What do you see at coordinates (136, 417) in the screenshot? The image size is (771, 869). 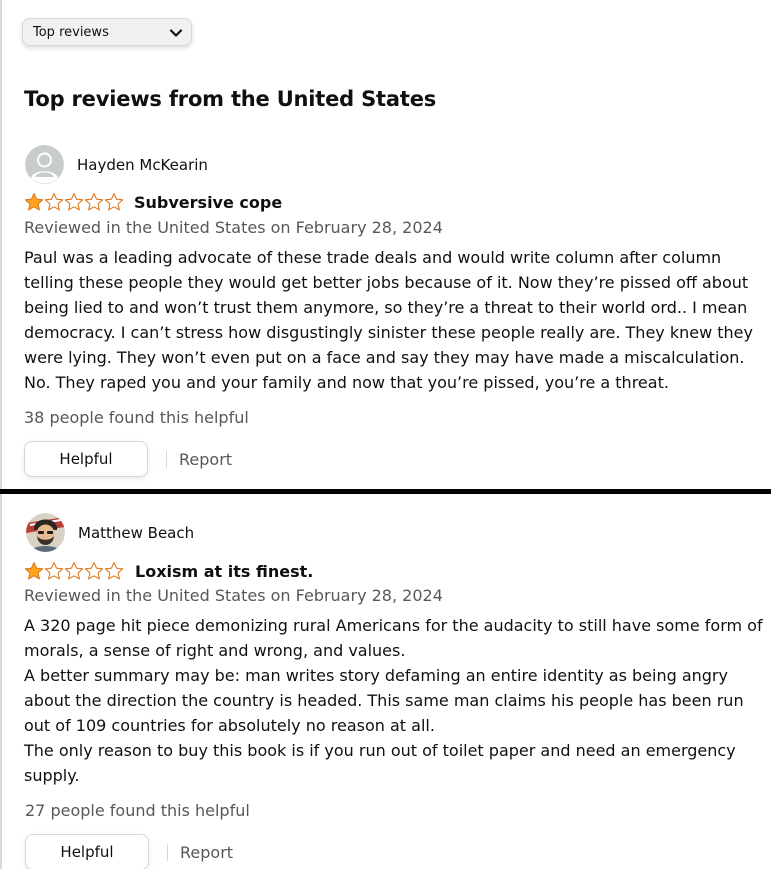 I see `helpful-count: 38 people found this helpful` at bounding box center [136, 417].